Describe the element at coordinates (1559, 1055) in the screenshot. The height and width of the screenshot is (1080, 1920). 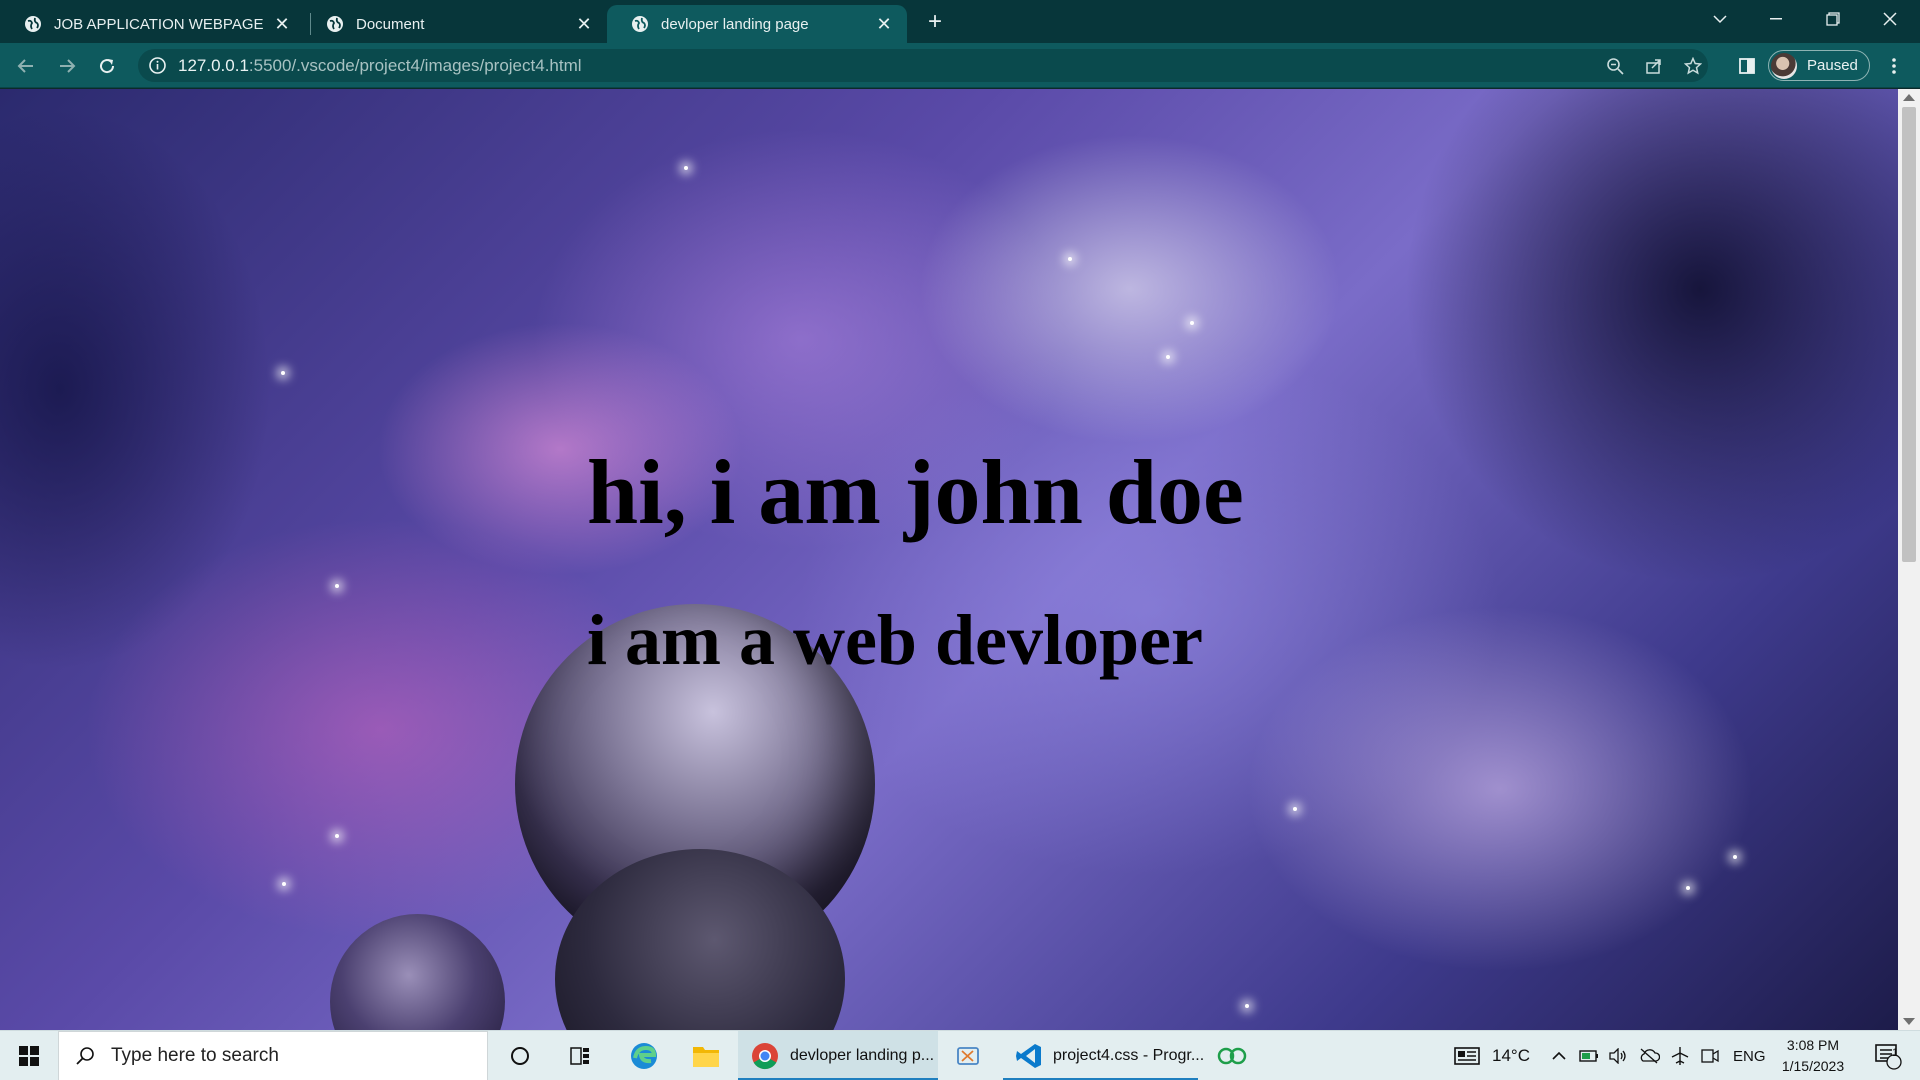
I see `chevron-up-icon` at that location.